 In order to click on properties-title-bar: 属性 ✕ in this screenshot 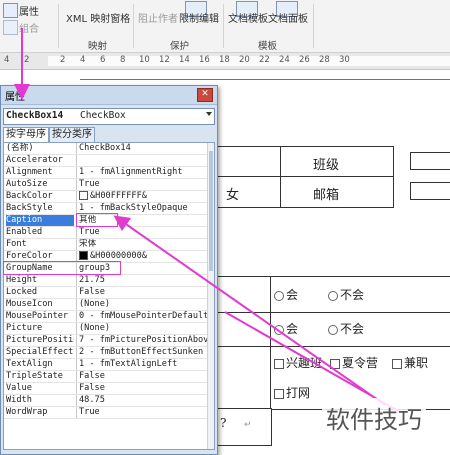, I will do `click(109, 95)`.